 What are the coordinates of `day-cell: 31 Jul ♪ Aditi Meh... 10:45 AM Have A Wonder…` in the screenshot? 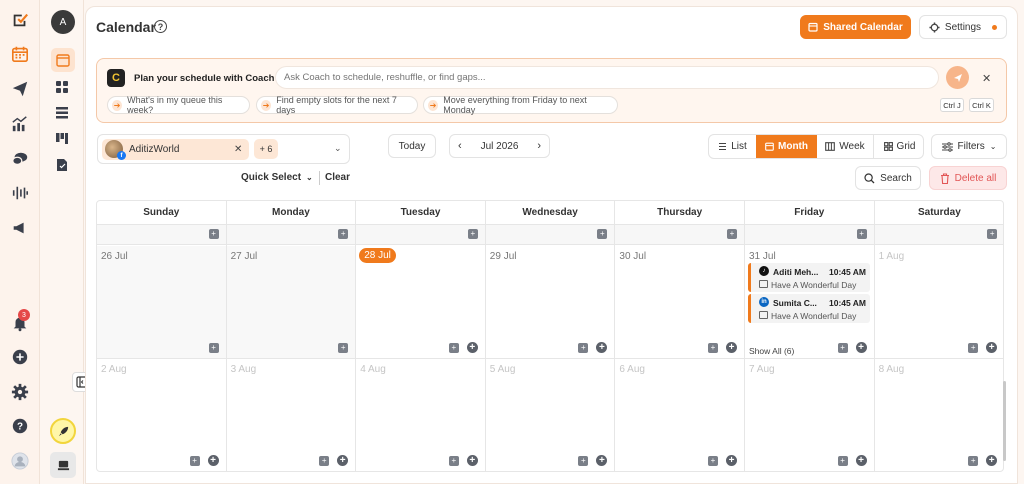 It's located at (809, 302).